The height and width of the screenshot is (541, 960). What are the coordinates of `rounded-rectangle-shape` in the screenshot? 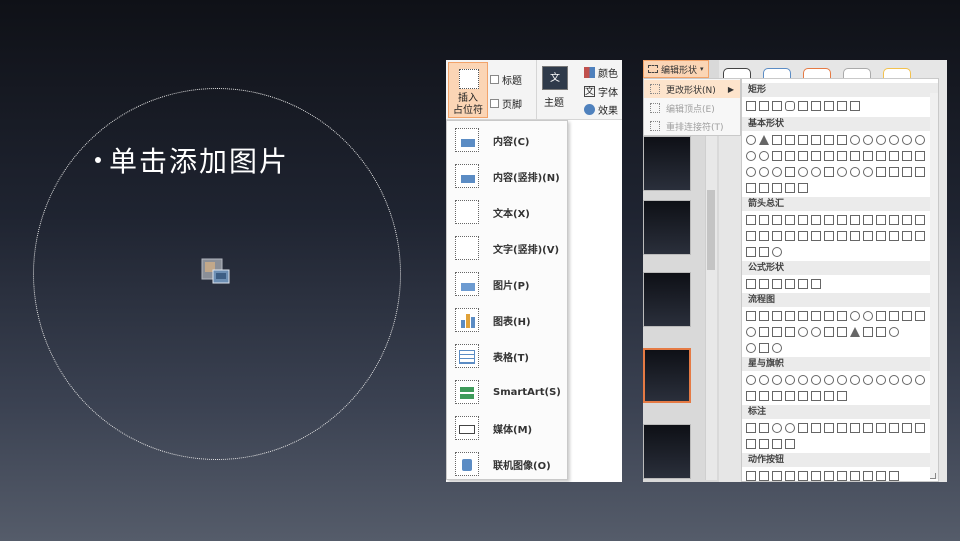 It's located at (790, 106).